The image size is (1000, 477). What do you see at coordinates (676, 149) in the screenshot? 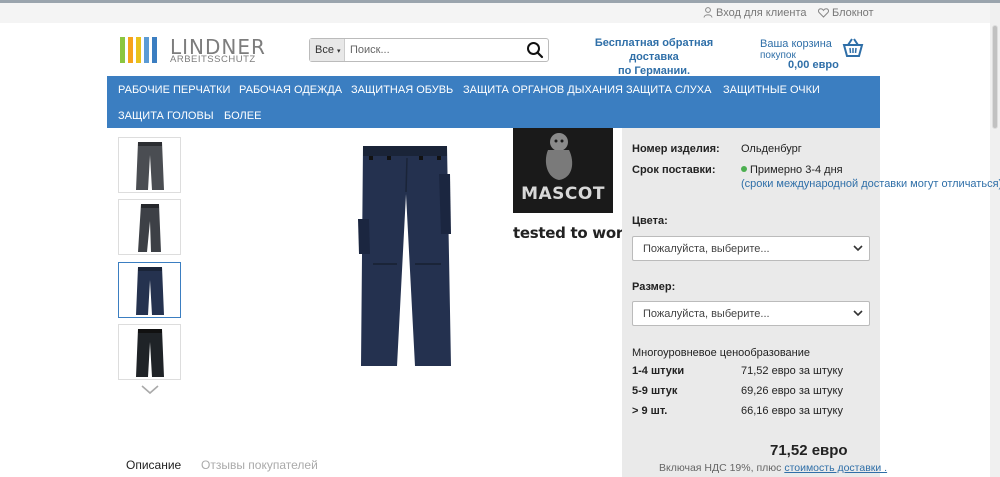
I see `article-label: Номер изделия:` at bounding box center [676, 149].